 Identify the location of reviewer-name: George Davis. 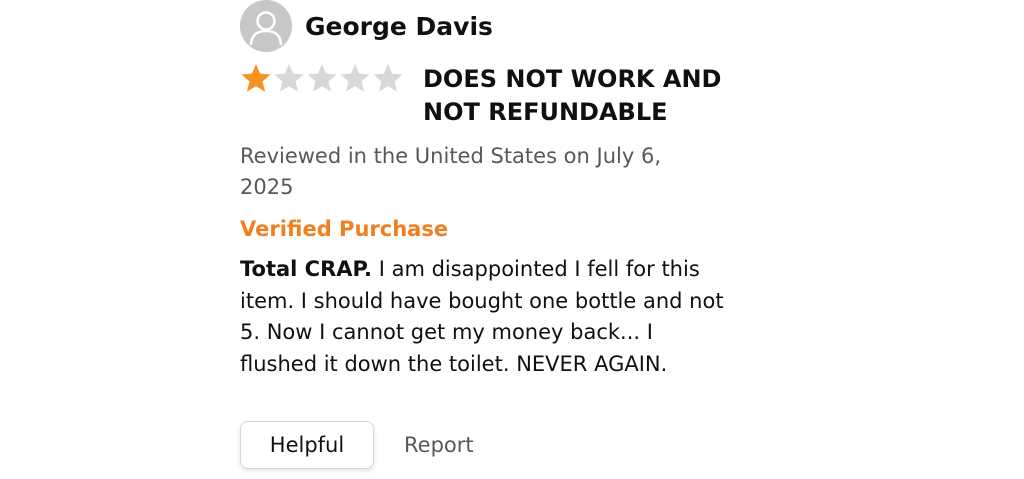
(399, 26).